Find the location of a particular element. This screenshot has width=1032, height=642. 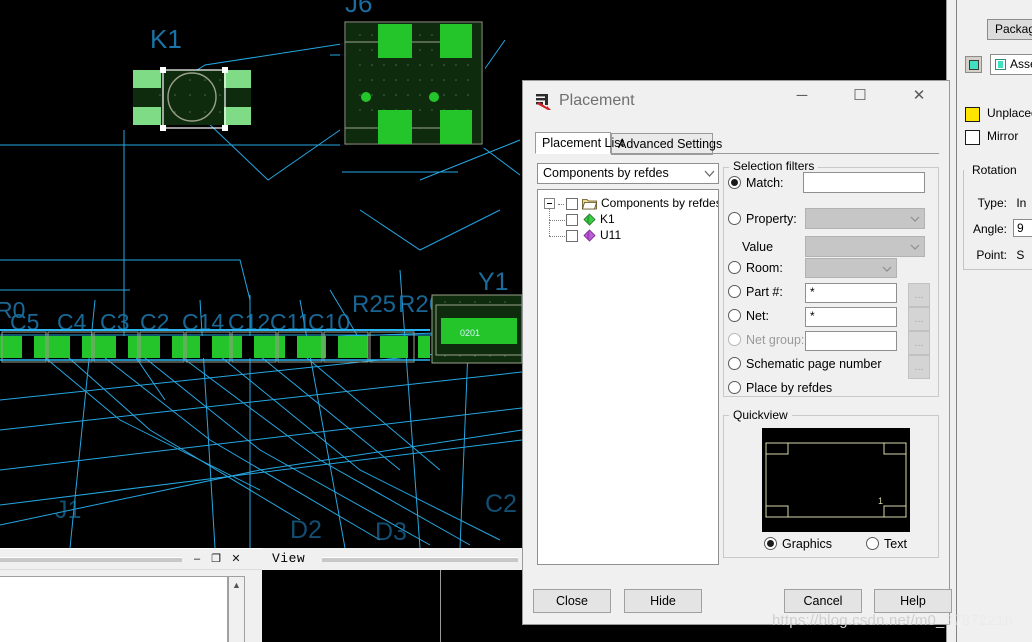

rotation-angle-input: 9 is located at coordinates (1022, 228).